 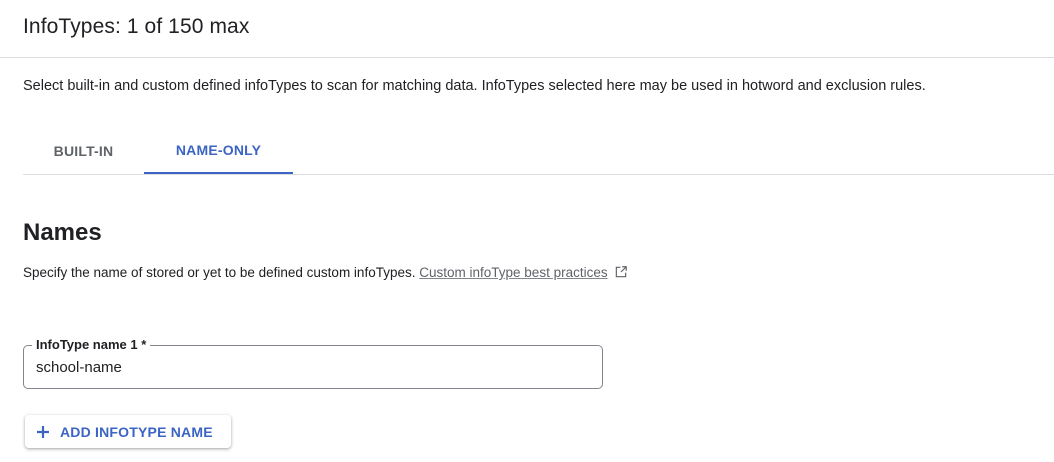 What do you see at coordinates (621, 274) in the screenshot?
I see `open-in-new-icon` at bounding box center [621, 274].